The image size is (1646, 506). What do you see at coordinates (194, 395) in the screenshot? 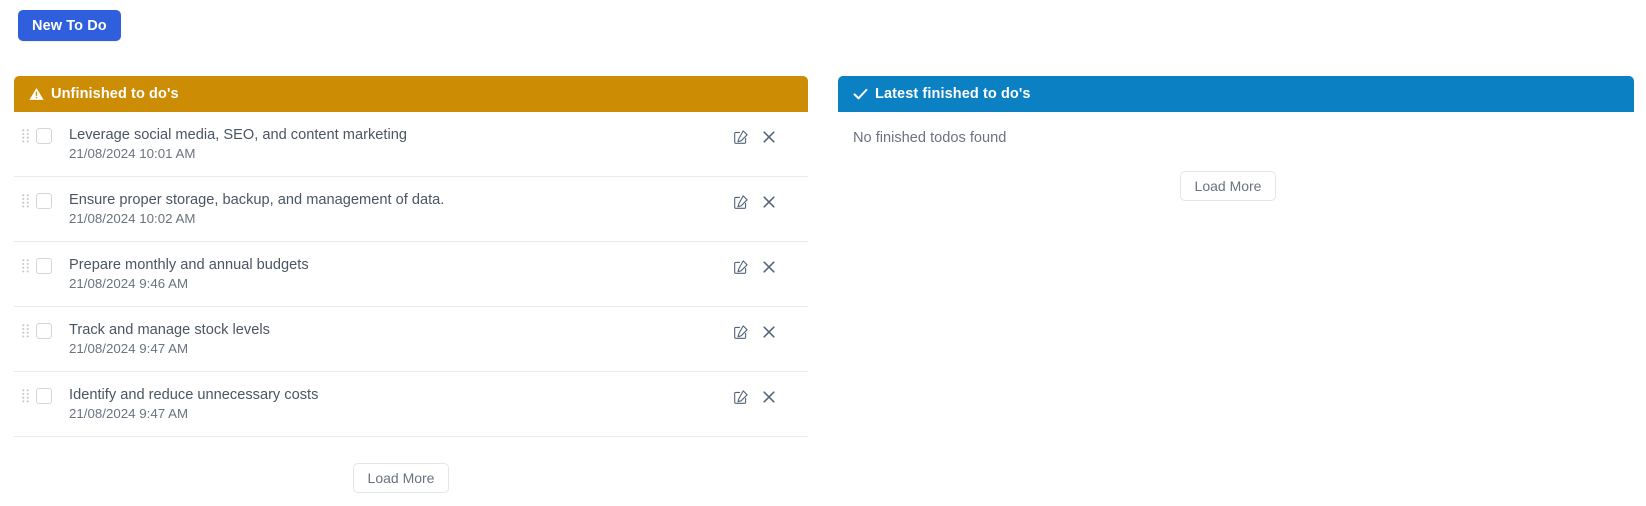
I see `todo-title: Identify and reduce unnecessary costs` at bounding box center [194, 395].